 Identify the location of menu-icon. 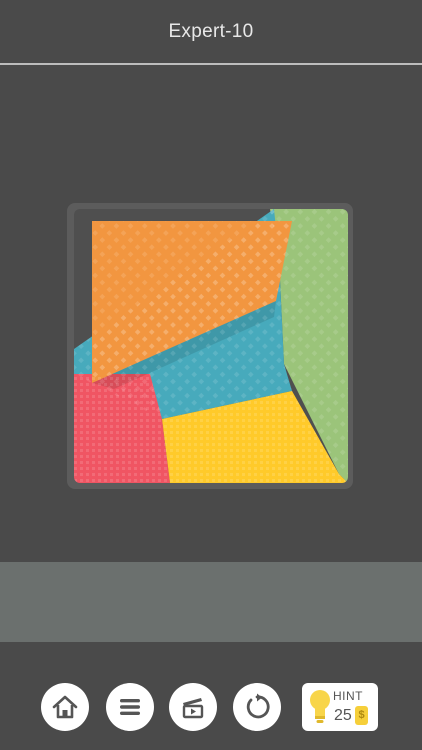
(130, 707).